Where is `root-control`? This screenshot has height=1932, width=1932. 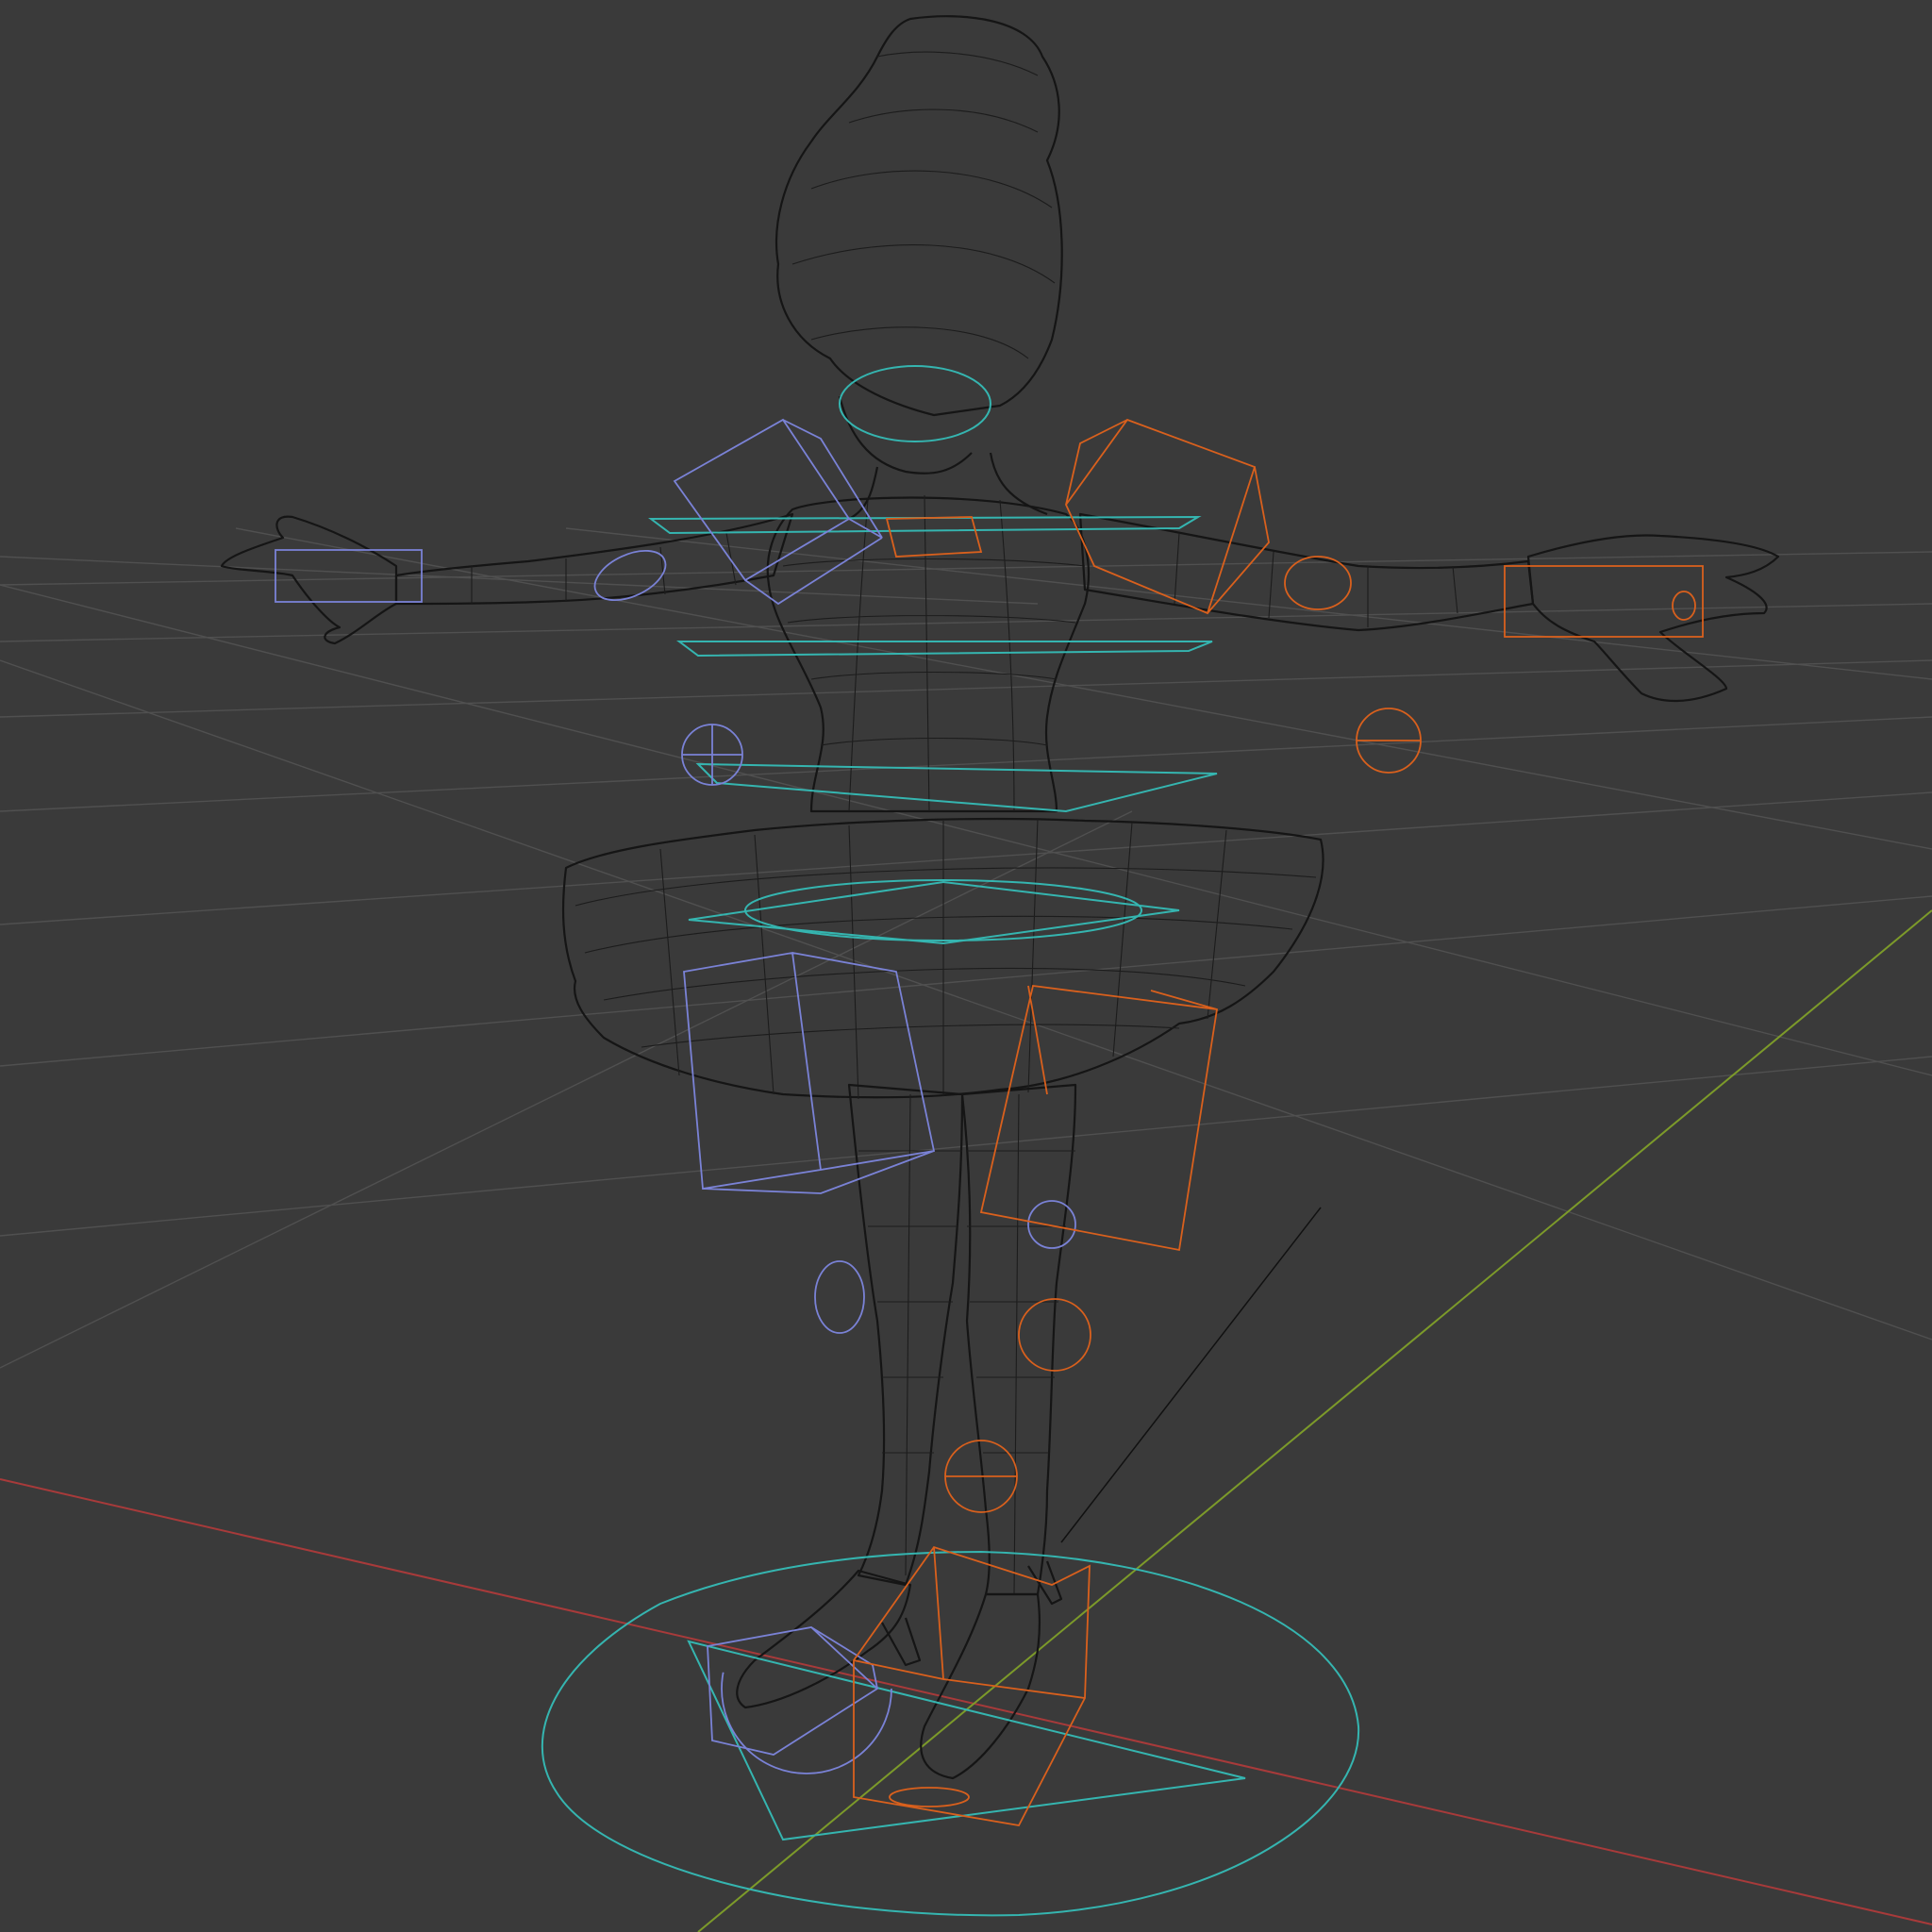 root-control is located at coordinates (951, 1733).